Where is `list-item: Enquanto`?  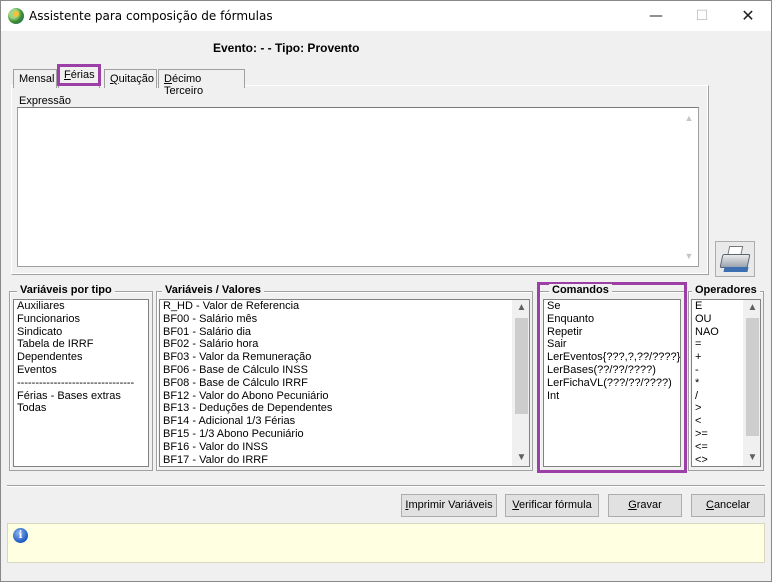 list-item: Enquanto is located at coordinates (612, 319).